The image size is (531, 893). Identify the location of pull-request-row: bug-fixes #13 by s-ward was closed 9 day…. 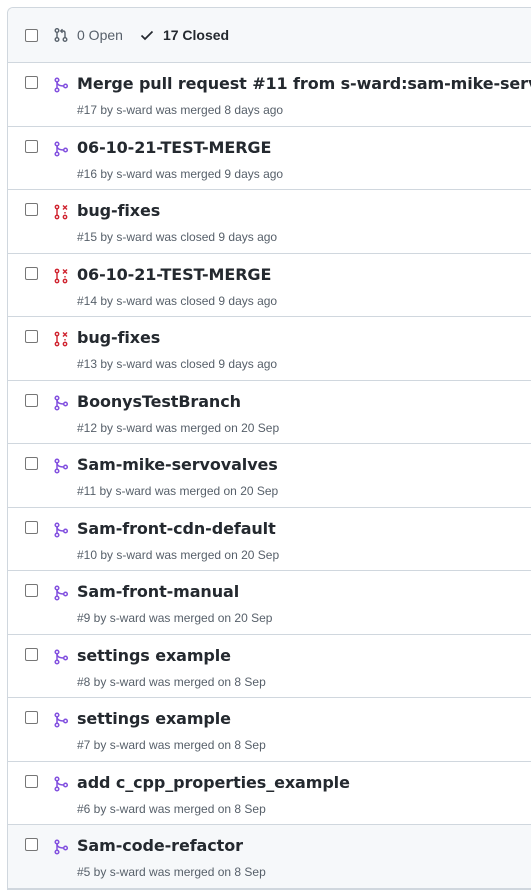
(269, 349).